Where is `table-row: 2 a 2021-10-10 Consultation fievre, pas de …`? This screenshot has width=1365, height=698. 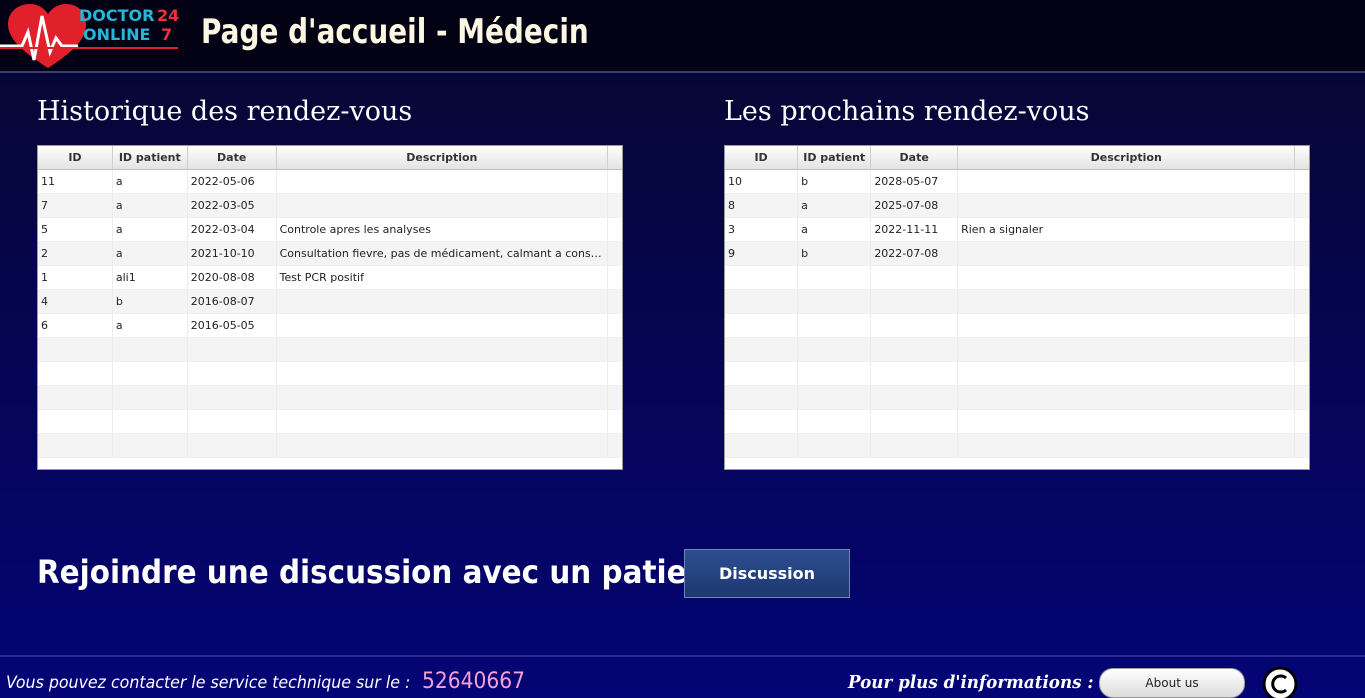 table-row: 2 a 2021-10-10 Consultation fievre, pas de … is located at coordinates (330, 254).